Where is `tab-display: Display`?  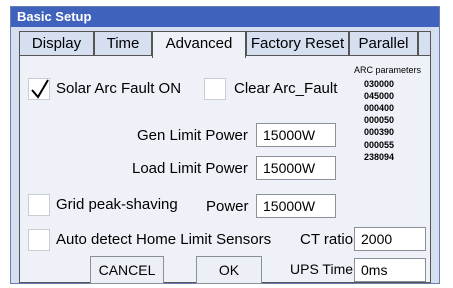 tab-display: Display is located at coordinates (56, 43).